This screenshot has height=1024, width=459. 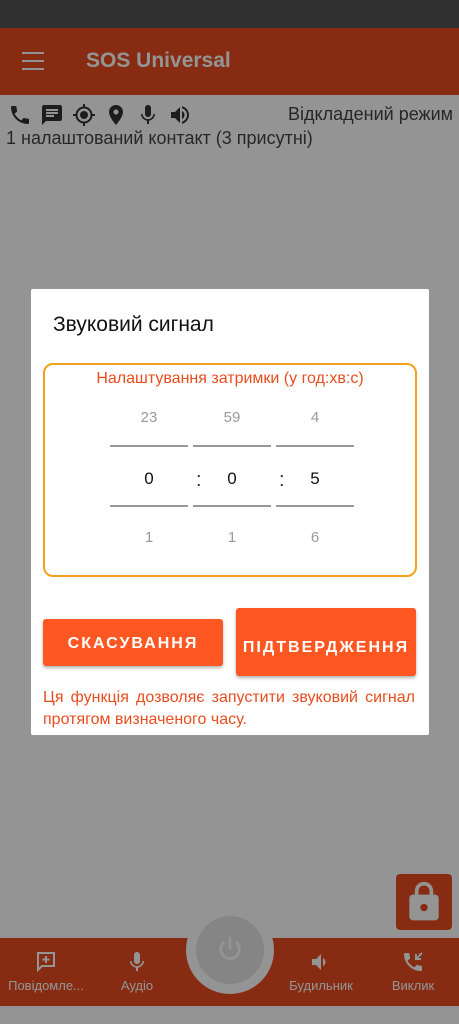 What do you see at coordinates (232, 417) in the screenshot?
I see `minutes-prev-value: 59` at bounding box center [232, 417].